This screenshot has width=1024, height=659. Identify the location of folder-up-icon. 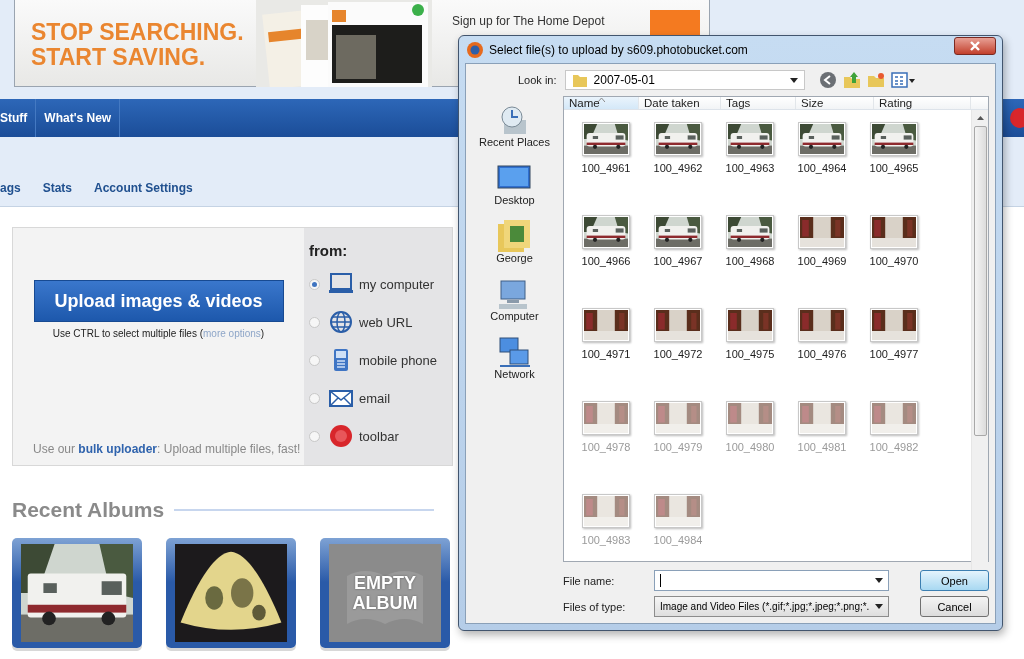
(851, 80).